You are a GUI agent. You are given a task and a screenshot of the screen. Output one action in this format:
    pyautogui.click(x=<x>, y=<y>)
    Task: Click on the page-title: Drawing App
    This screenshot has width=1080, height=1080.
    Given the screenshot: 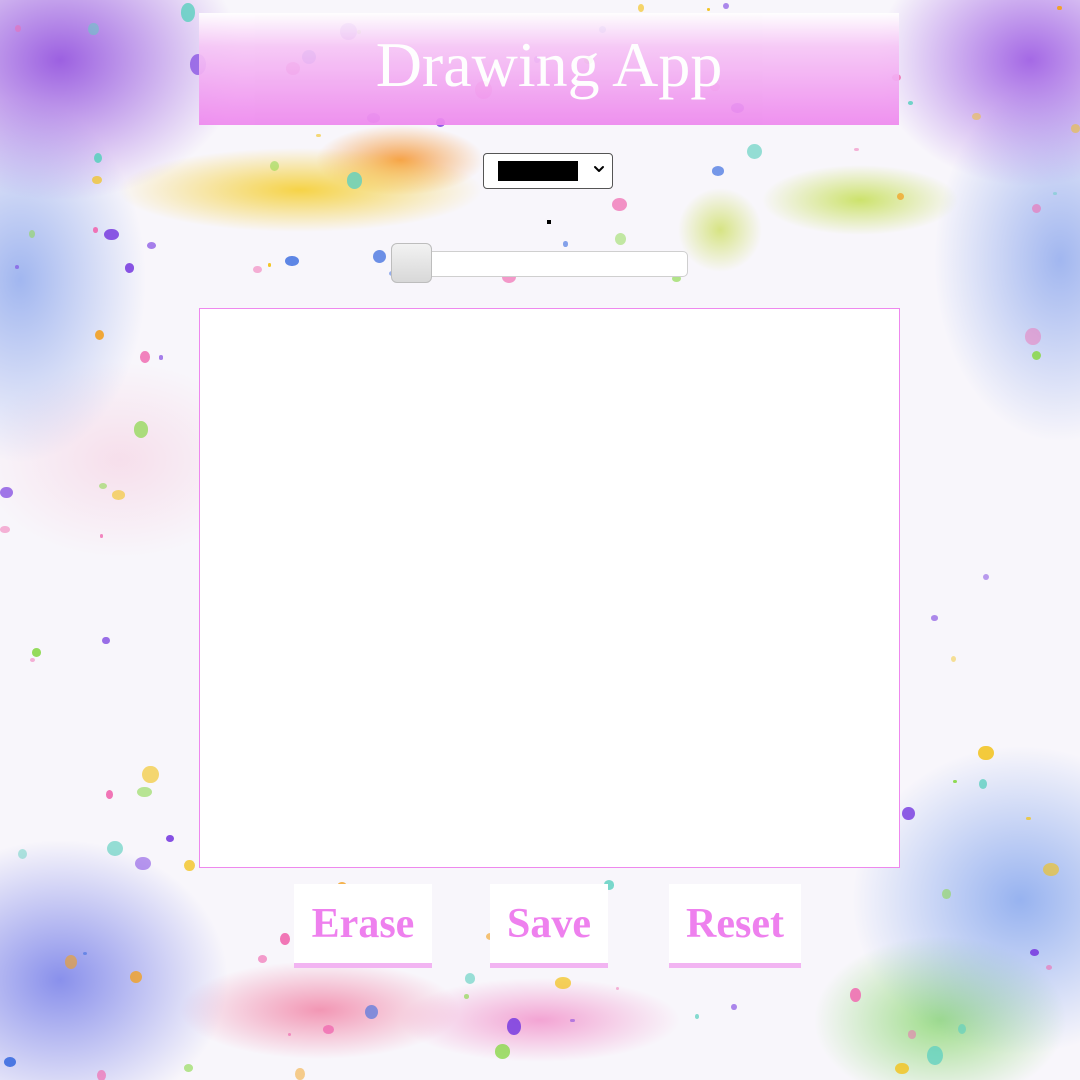 What is the action you would take?
    pyautogui.click(x=549, y=64)
    